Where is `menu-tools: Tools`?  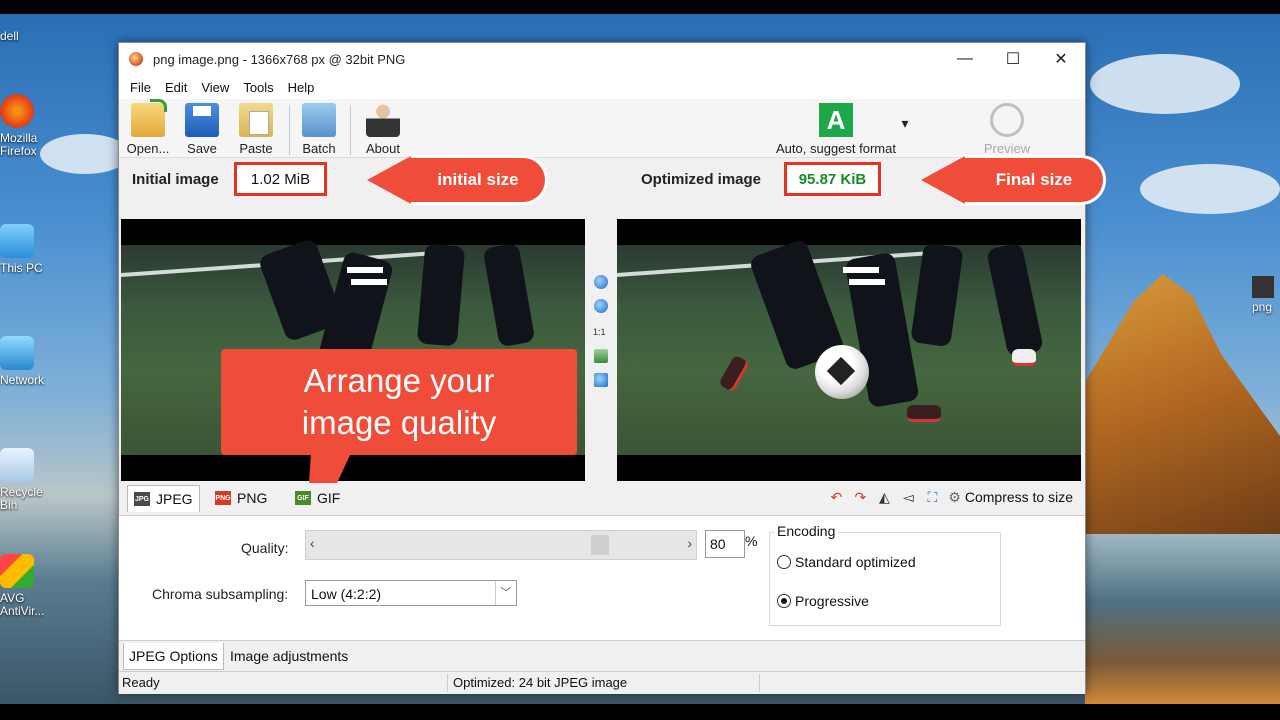 menu-tools: Tools is located at coordinates (258, 87).